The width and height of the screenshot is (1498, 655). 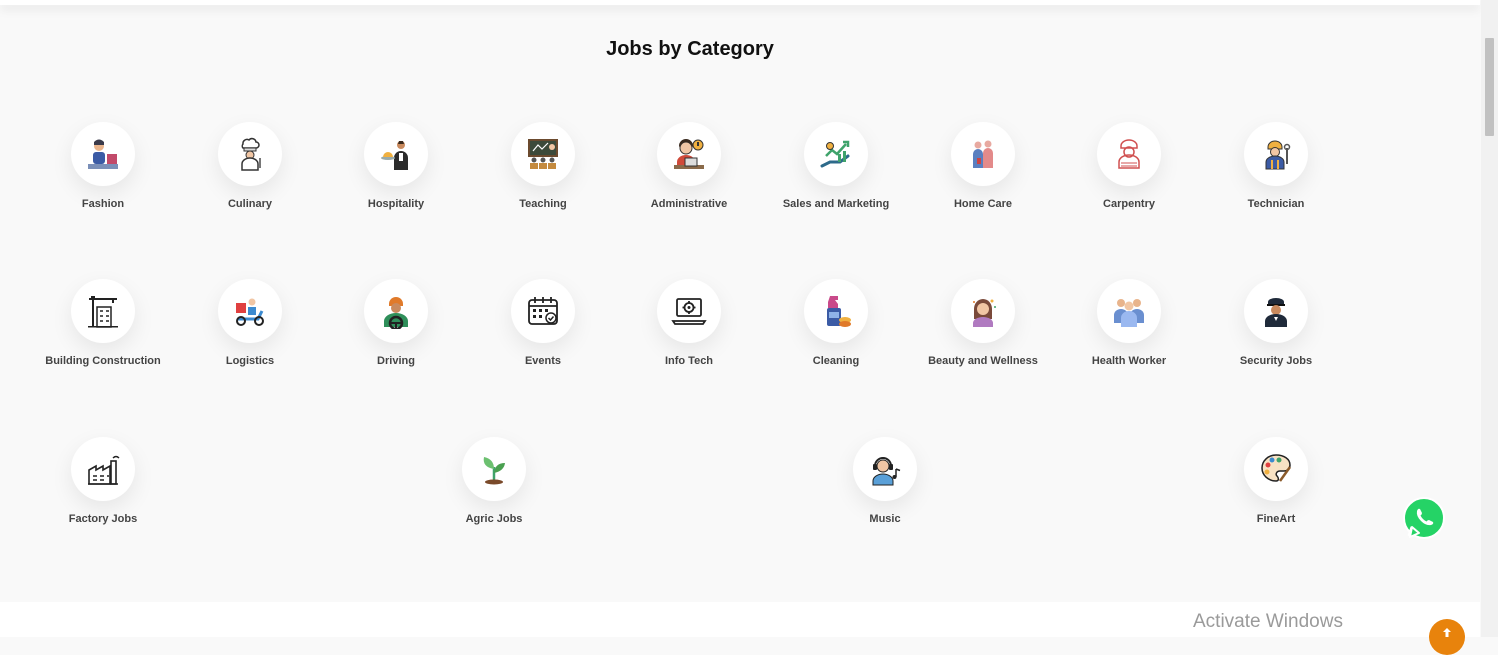 What do you see at coordinates (1447, 632) in the screenshot?
I see `arrow-up-icon` at bounding box center [1447, 632].